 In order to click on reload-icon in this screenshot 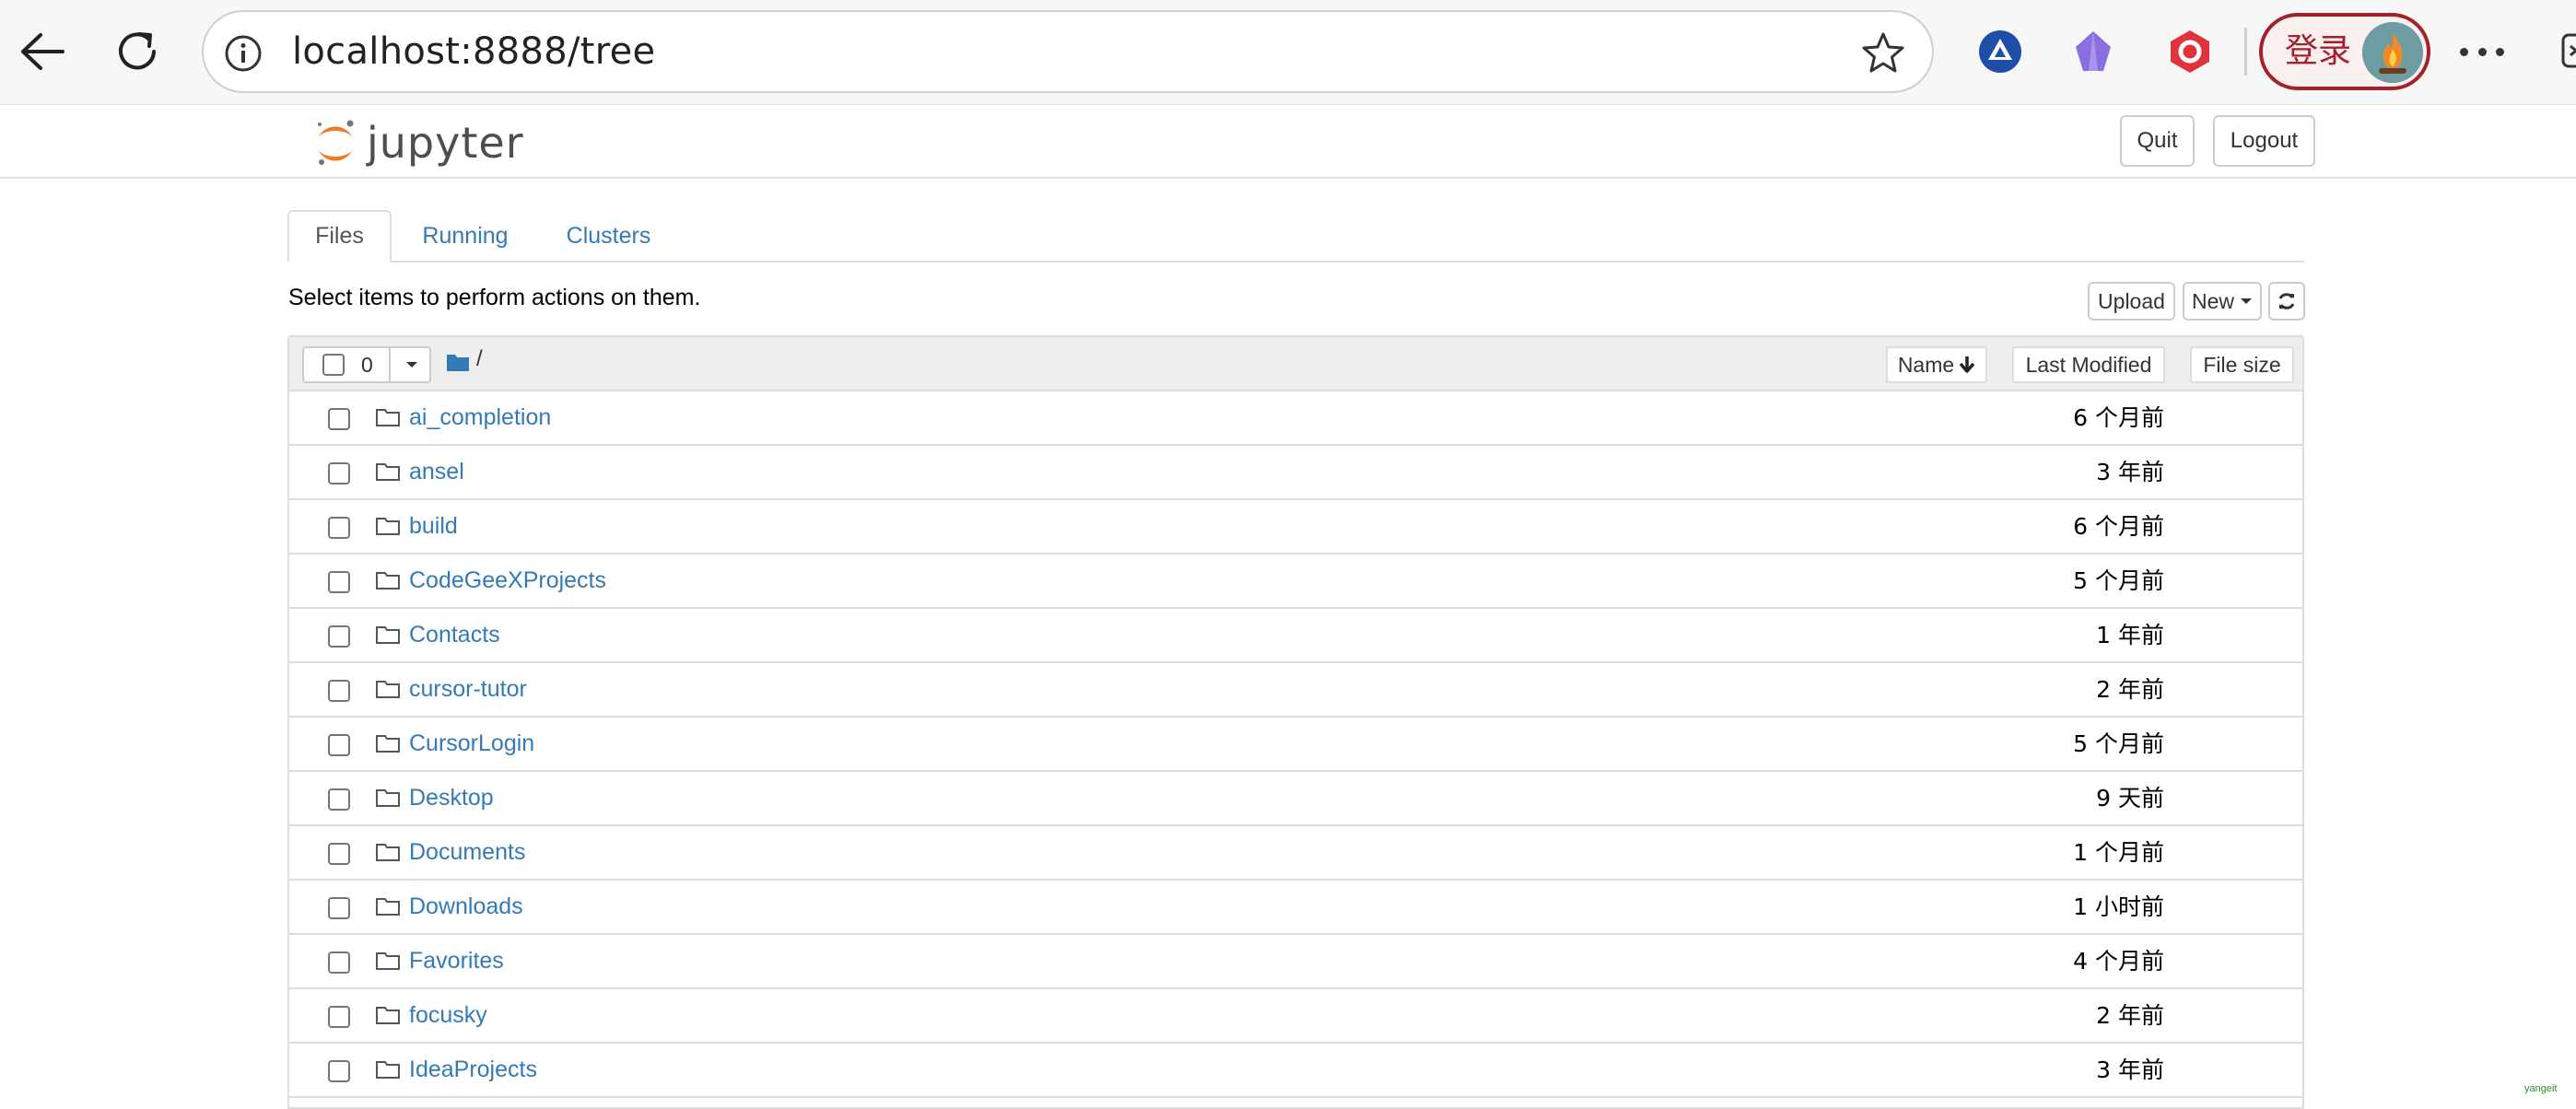, I will do `click(137, 51)`.